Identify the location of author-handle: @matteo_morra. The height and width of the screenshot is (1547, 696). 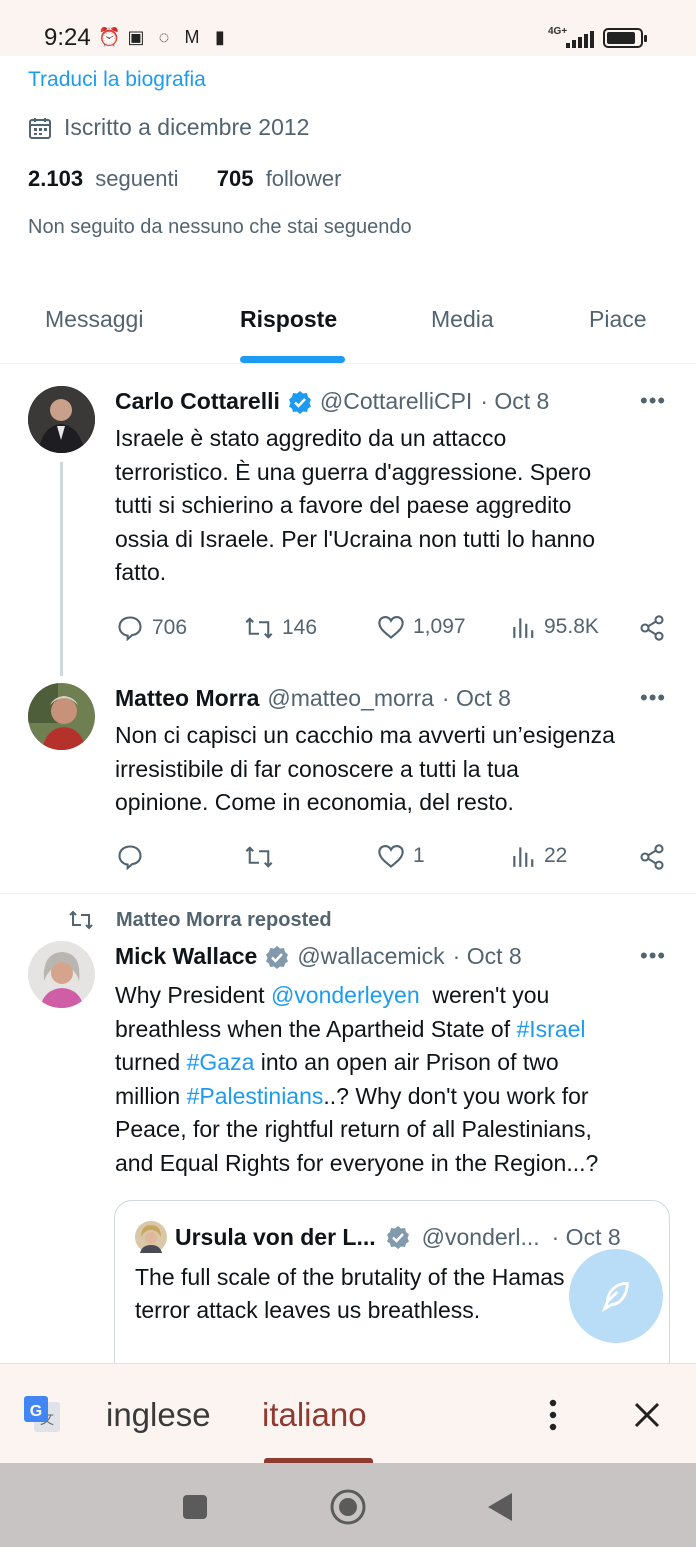
(350, 698).